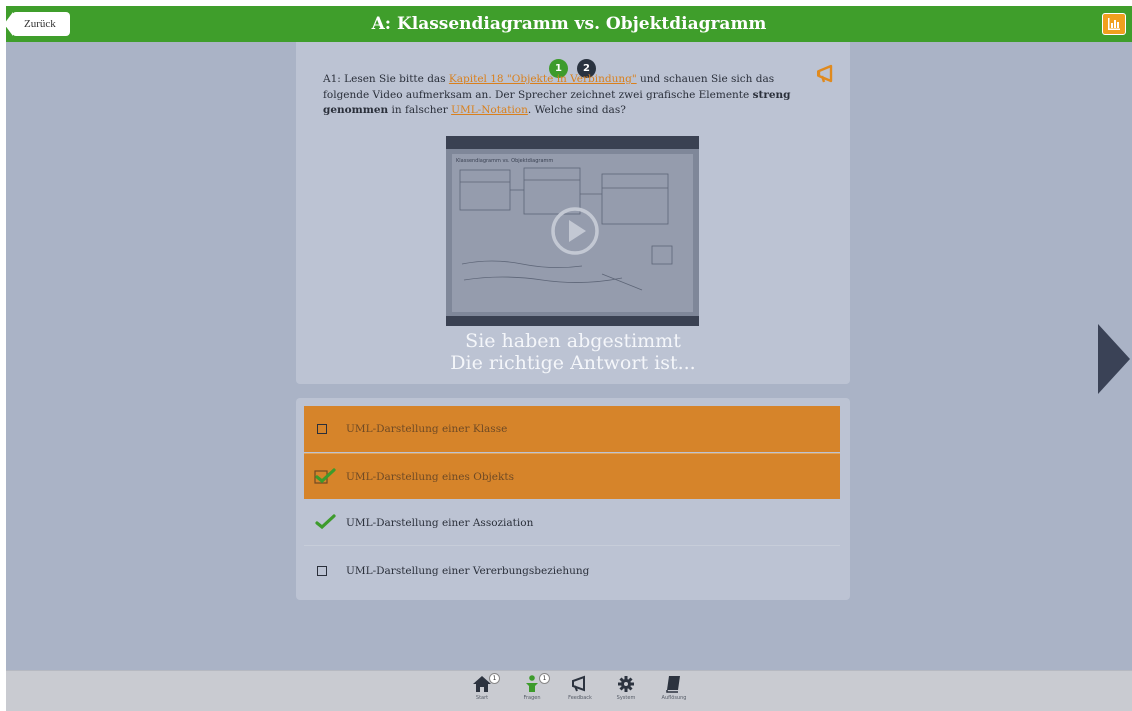  Describe the element at coordinates (532, 698) in the screenshot. I see `nav-fragen-label: Fragen` at that location.